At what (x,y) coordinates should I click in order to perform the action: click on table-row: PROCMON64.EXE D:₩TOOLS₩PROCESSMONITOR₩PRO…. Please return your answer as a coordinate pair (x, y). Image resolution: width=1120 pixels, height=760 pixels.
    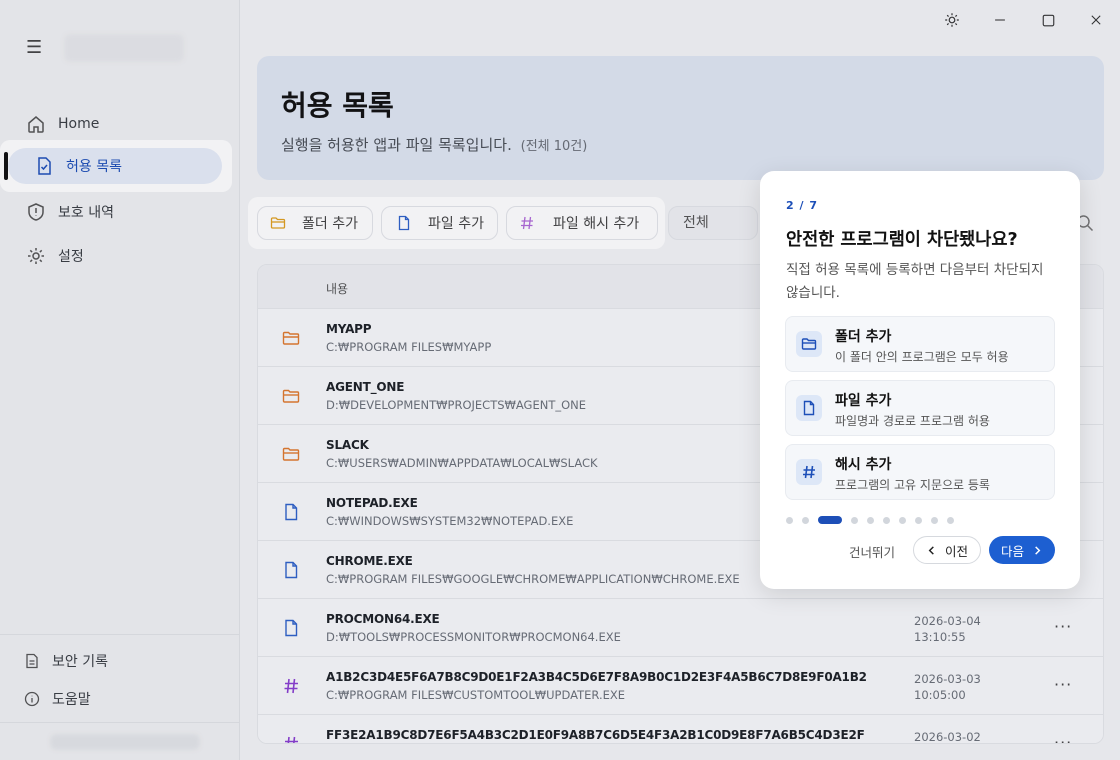
    Looking at the image, I should click on (680, 628).